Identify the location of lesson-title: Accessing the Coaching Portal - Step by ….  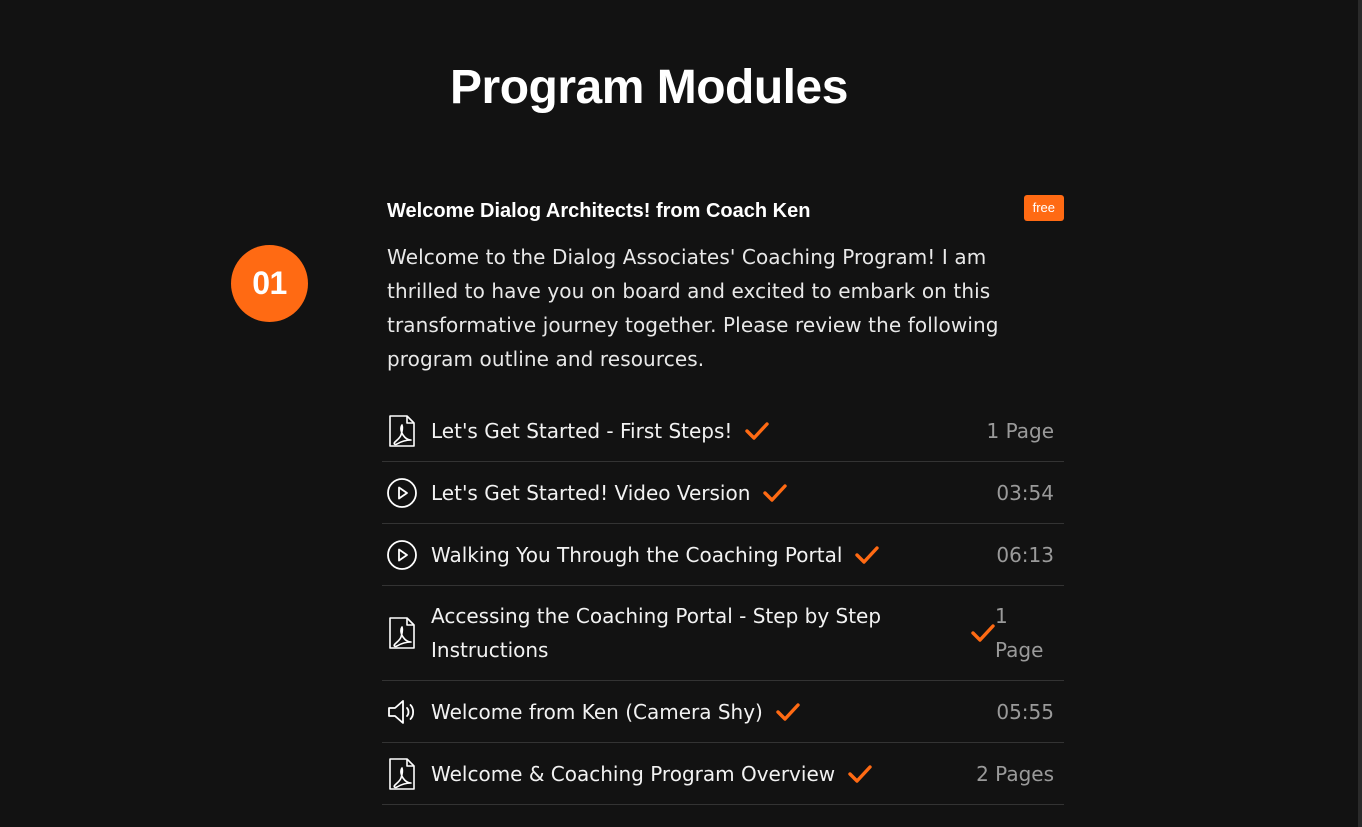
(691, 633).